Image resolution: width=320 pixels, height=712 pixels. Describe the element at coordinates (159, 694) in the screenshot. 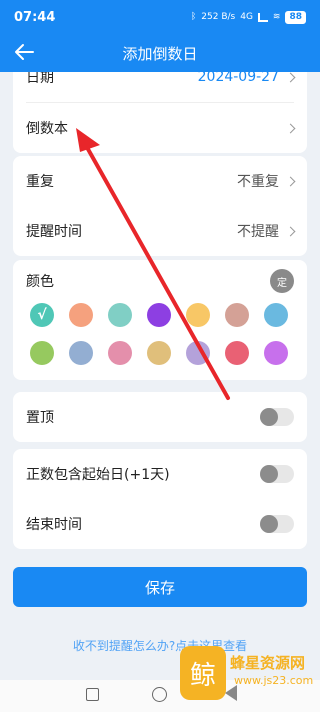

I see `home-icon` at that location.